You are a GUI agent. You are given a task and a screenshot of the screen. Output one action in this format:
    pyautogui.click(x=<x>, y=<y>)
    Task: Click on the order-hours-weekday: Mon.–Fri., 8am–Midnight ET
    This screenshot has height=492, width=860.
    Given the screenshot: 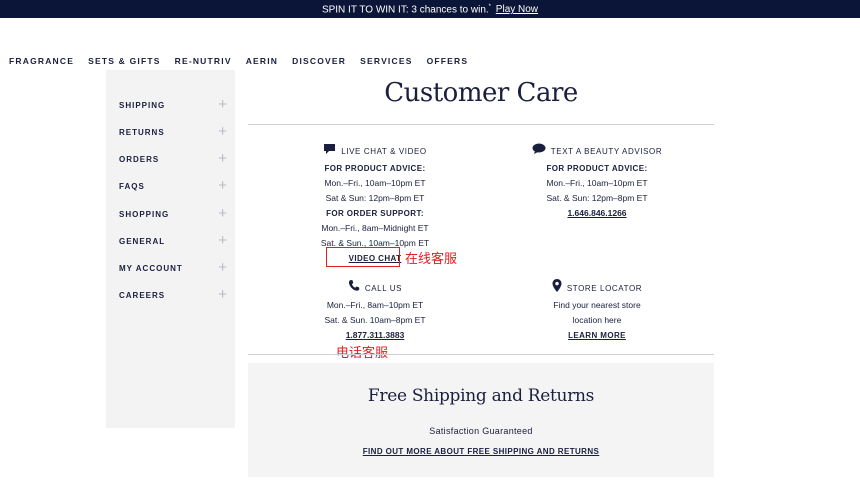 What is the action you would take?
    pyautogui.click(x=375, y=228)
    